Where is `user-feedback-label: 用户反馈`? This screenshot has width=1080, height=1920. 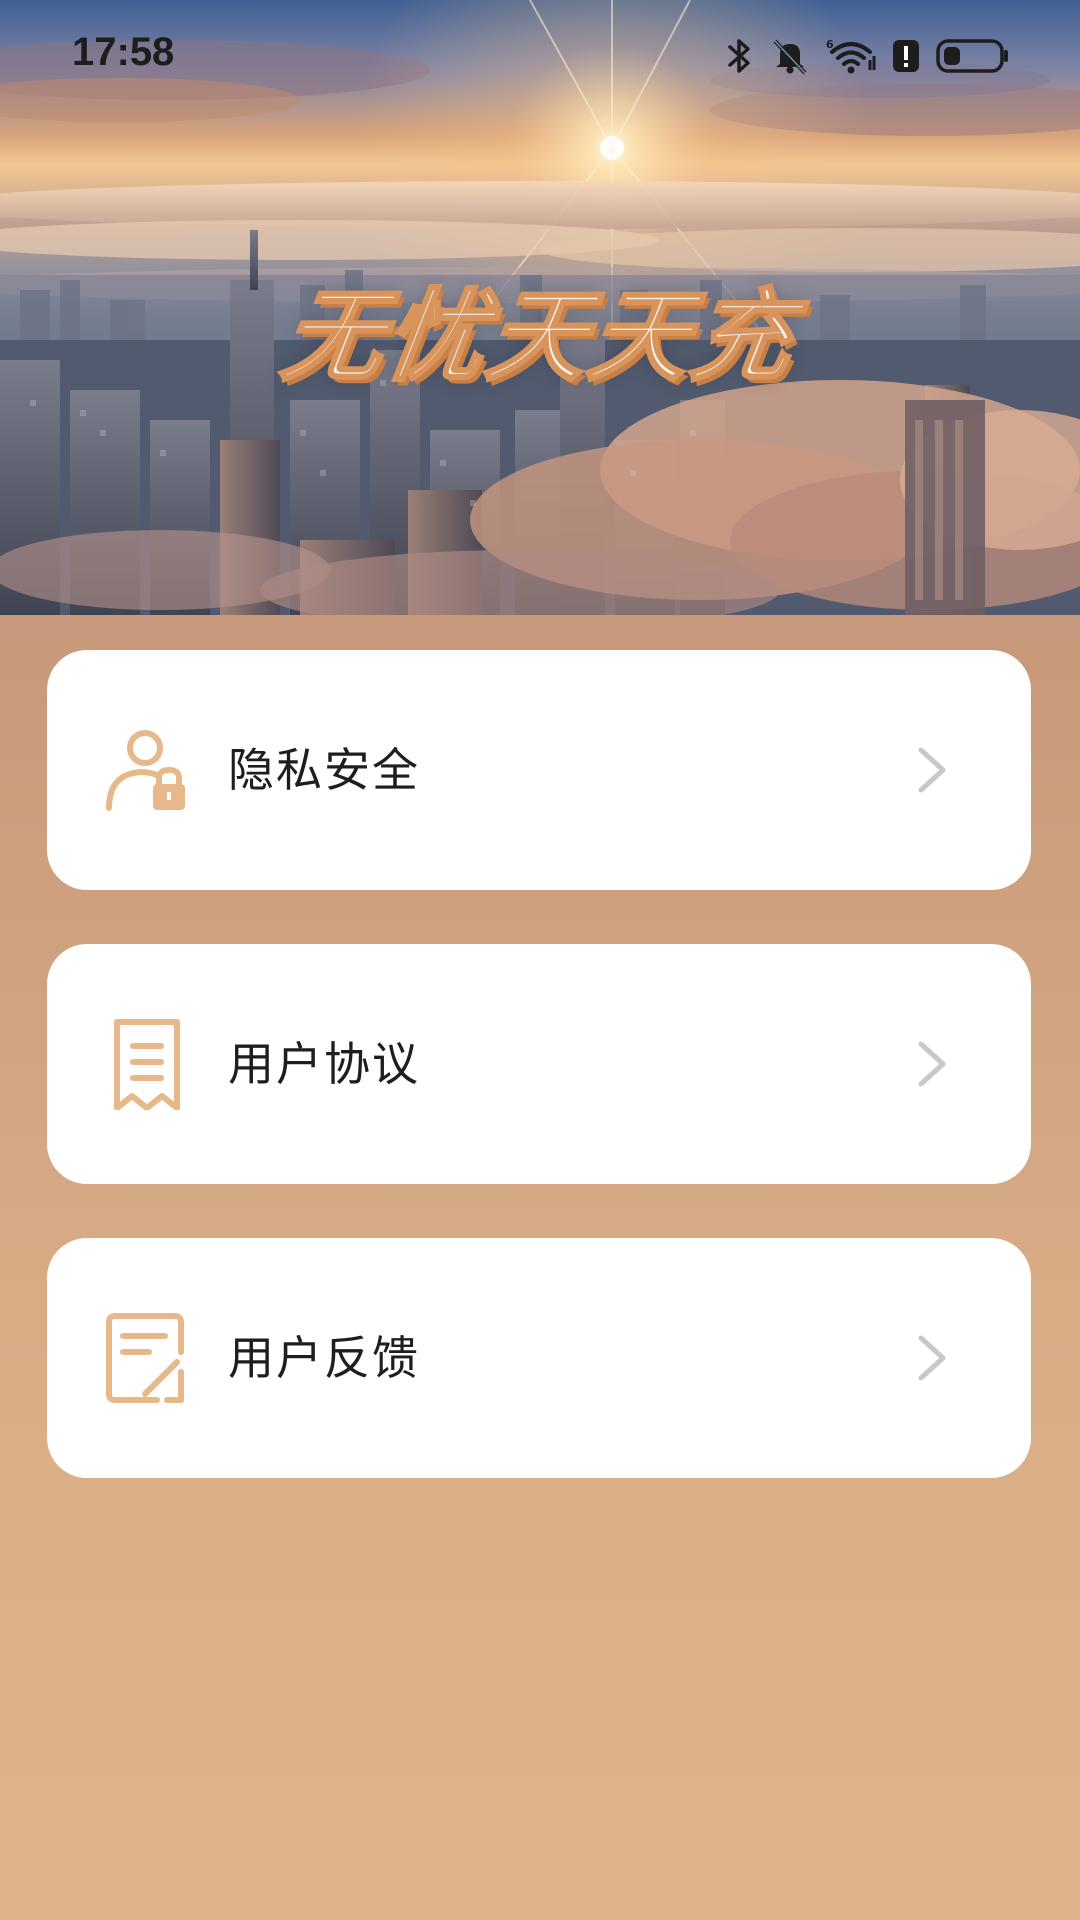
user-feedback-label: 用户反馈 is located at coordinates (324, 1358).